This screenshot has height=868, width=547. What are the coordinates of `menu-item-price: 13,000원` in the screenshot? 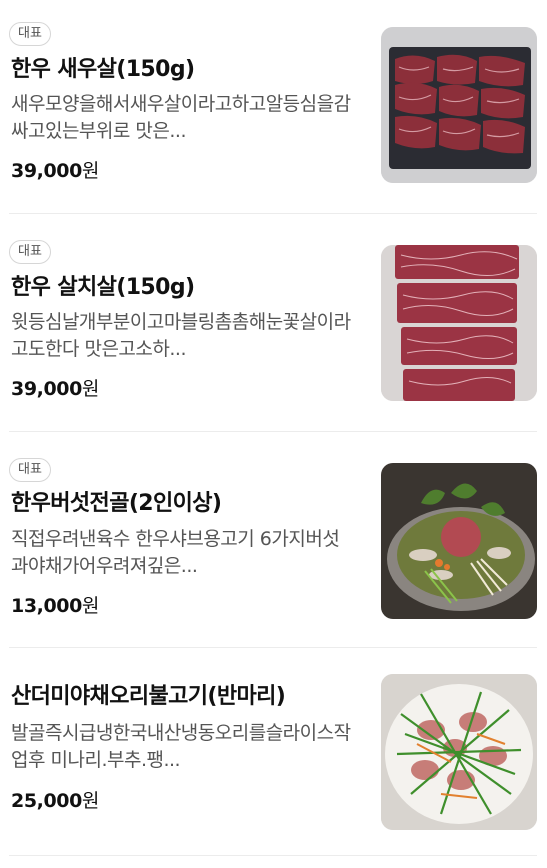 It's located at (55, 606).